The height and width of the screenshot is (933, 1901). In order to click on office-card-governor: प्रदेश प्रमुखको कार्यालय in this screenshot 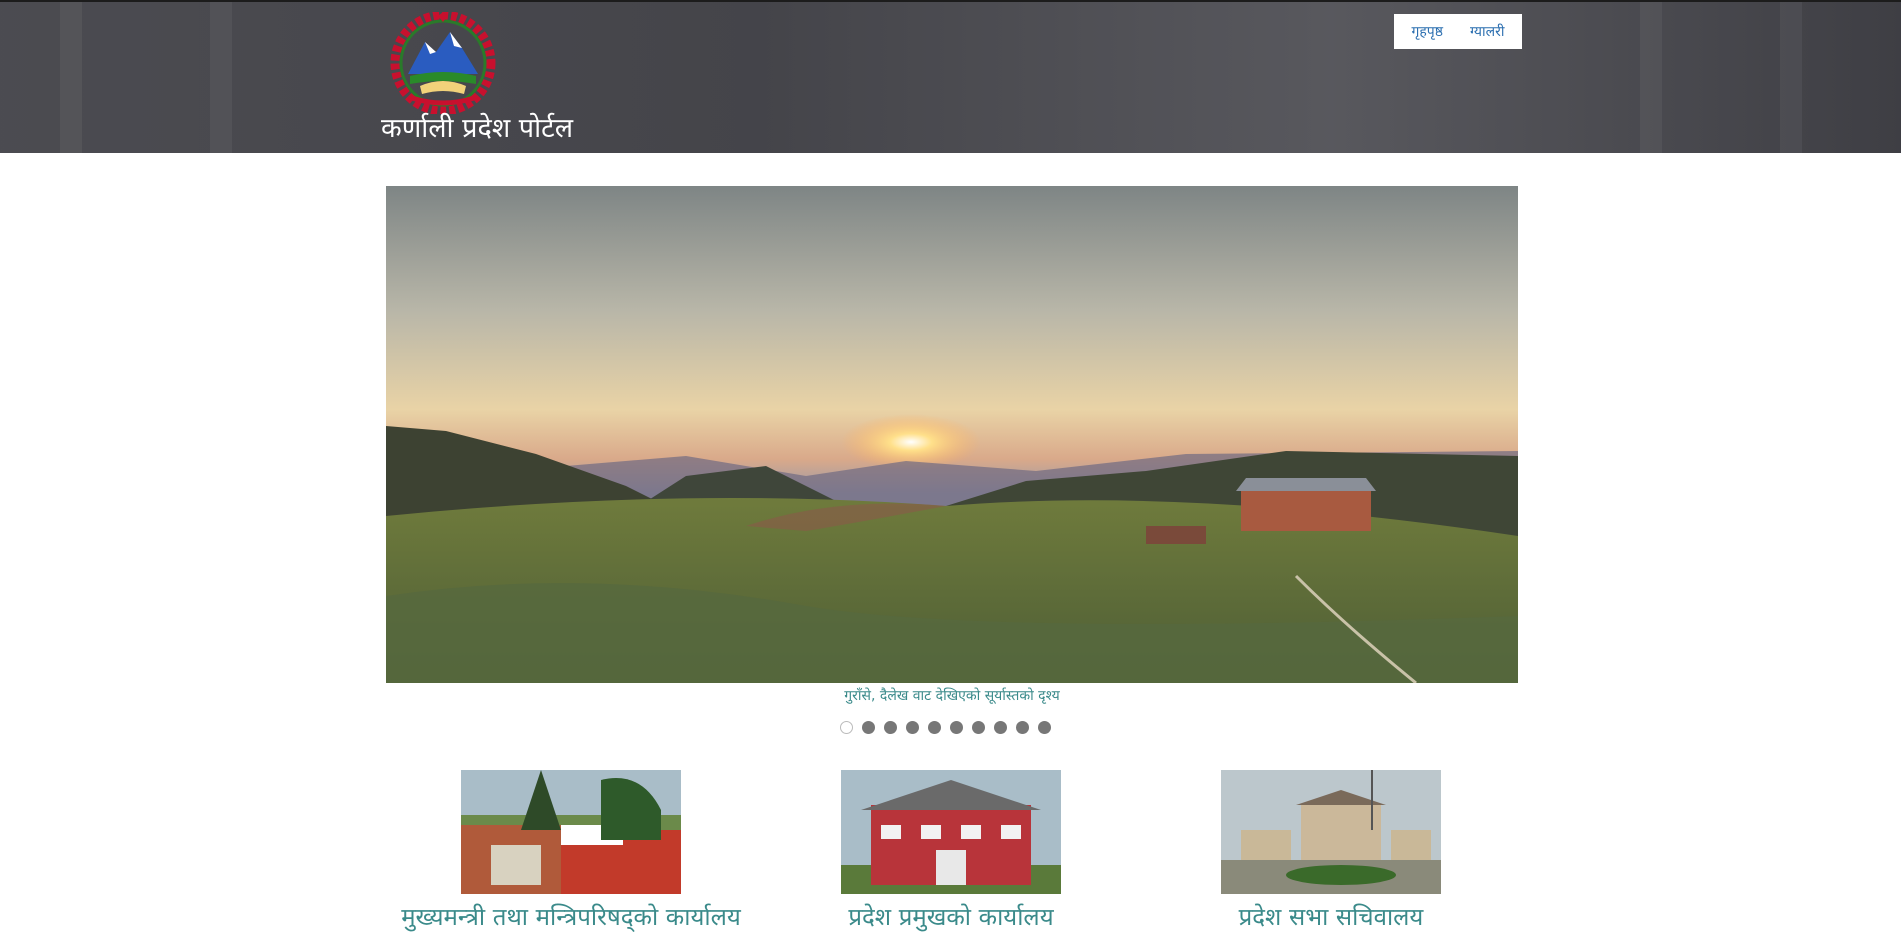, I will do `click(951, 851)`.